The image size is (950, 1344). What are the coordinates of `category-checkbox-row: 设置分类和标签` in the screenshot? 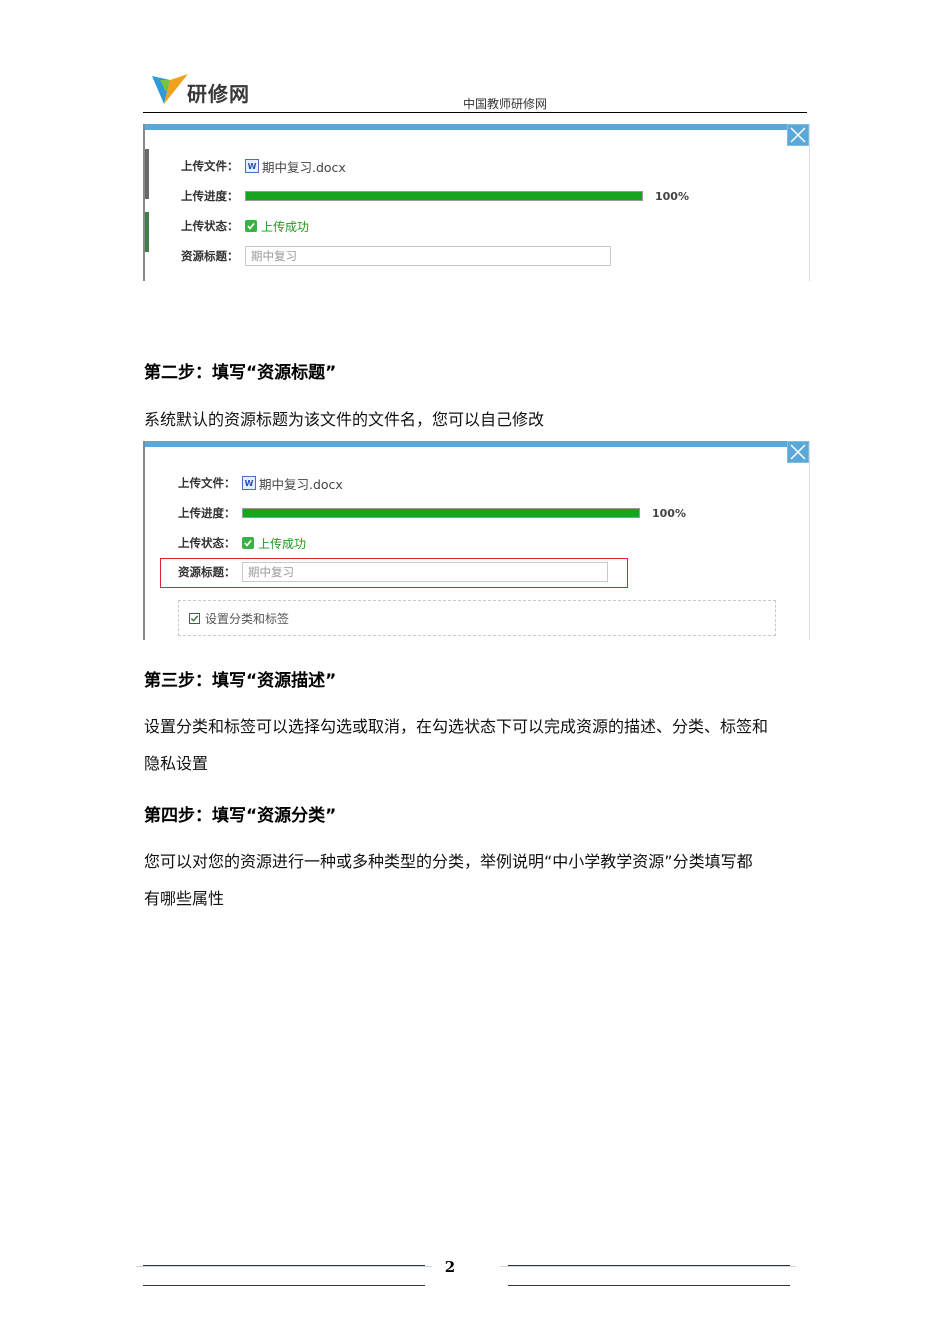 It's located at (239, 618).